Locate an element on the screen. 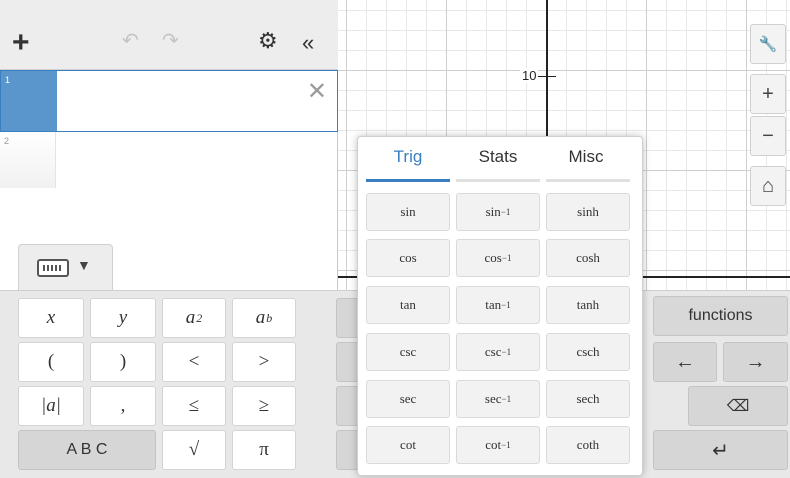  tab-misc: Misc is located at coordinates (586, 162).